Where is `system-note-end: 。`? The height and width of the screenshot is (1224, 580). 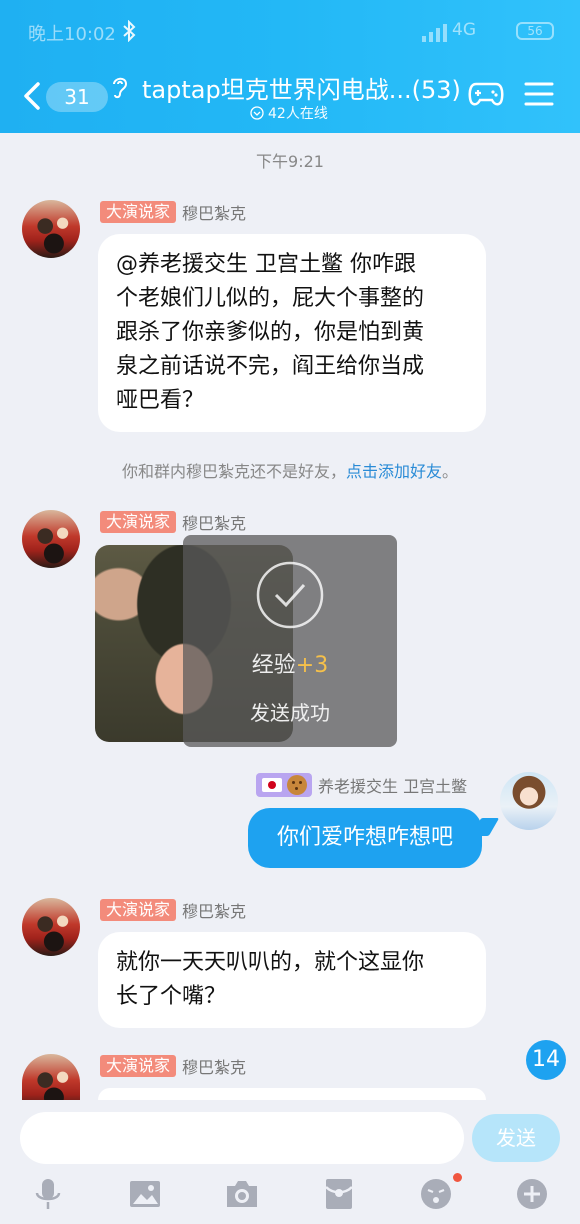 system-note-end: 。 is located at coordinates (450, 471).